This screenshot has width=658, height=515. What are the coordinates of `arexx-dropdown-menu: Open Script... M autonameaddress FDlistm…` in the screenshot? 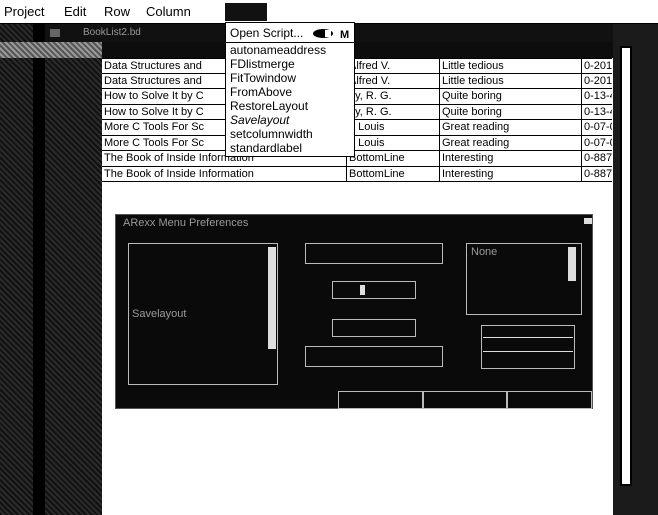 It's located at (290, 89).